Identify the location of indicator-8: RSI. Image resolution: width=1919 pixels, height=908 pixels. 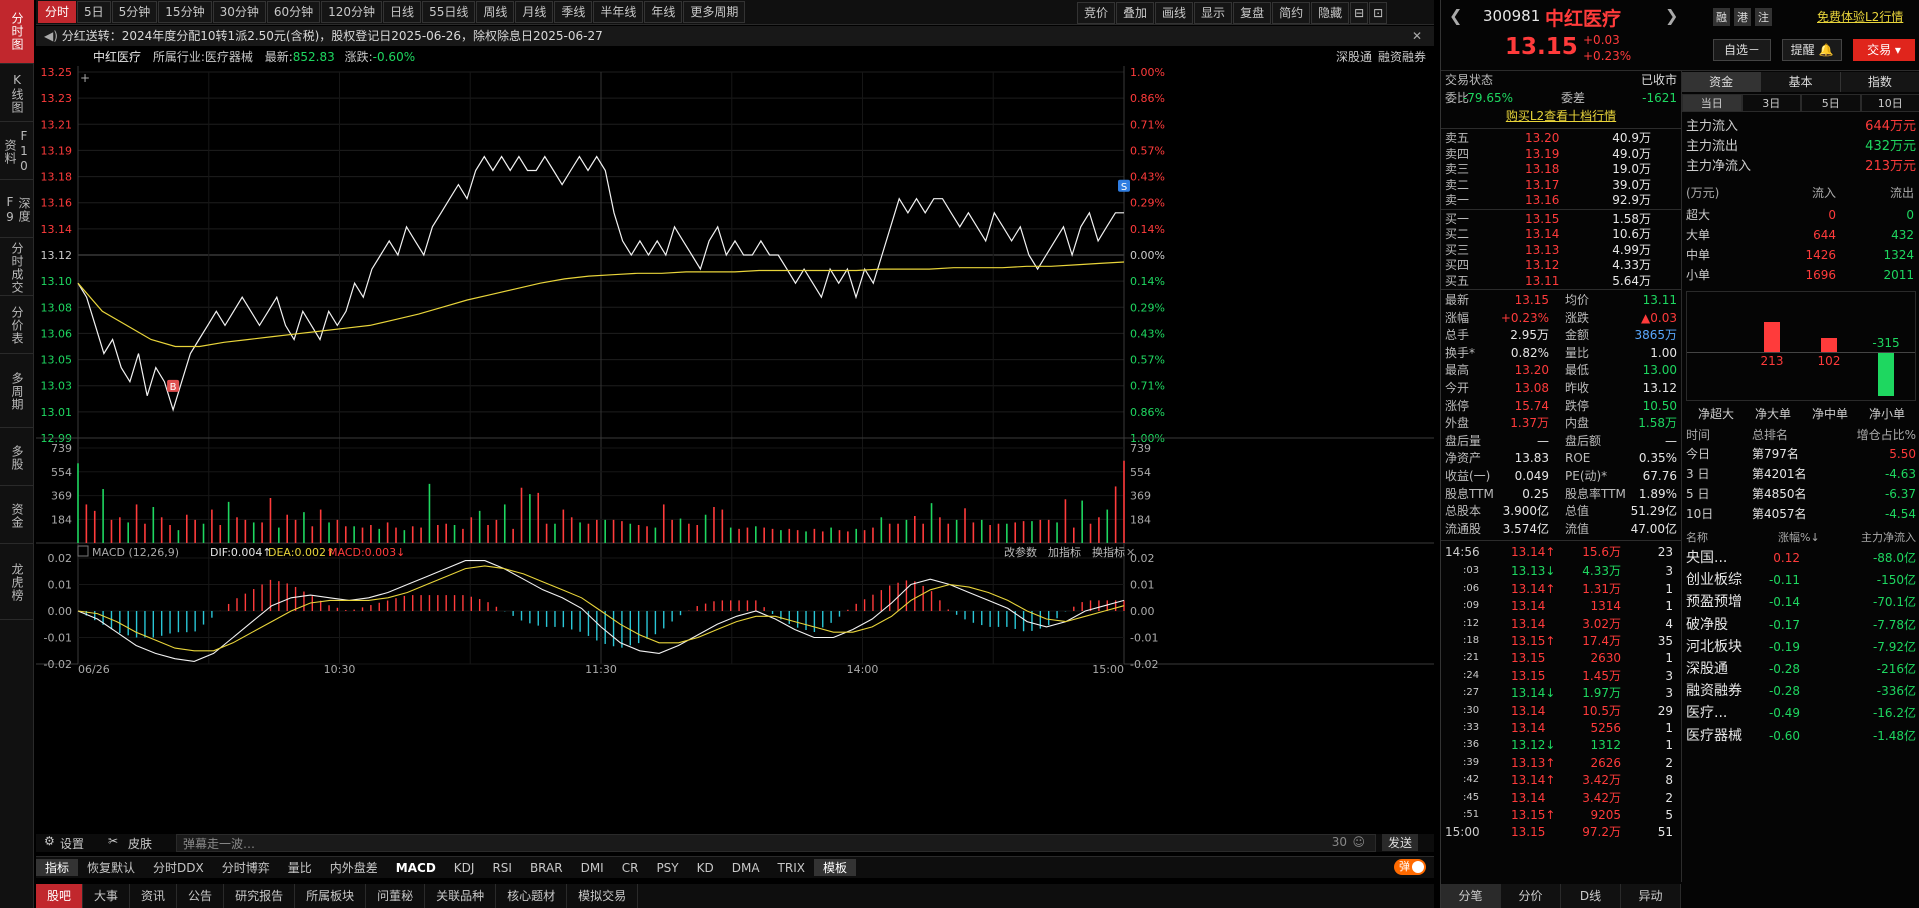
(502, 868).